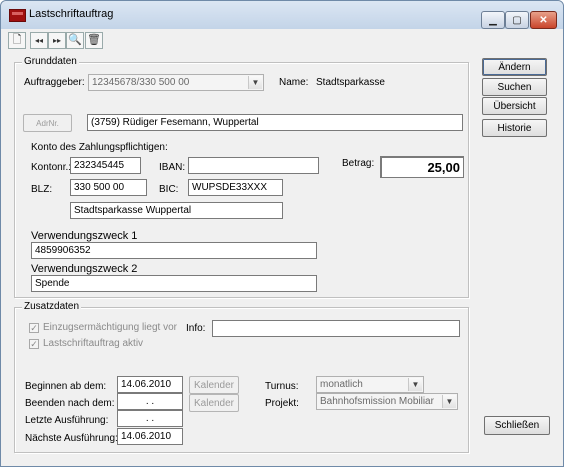 The width and height of the screenshot is (566, 469). I want to click on search-icon: 🔍, so click(75, 40).